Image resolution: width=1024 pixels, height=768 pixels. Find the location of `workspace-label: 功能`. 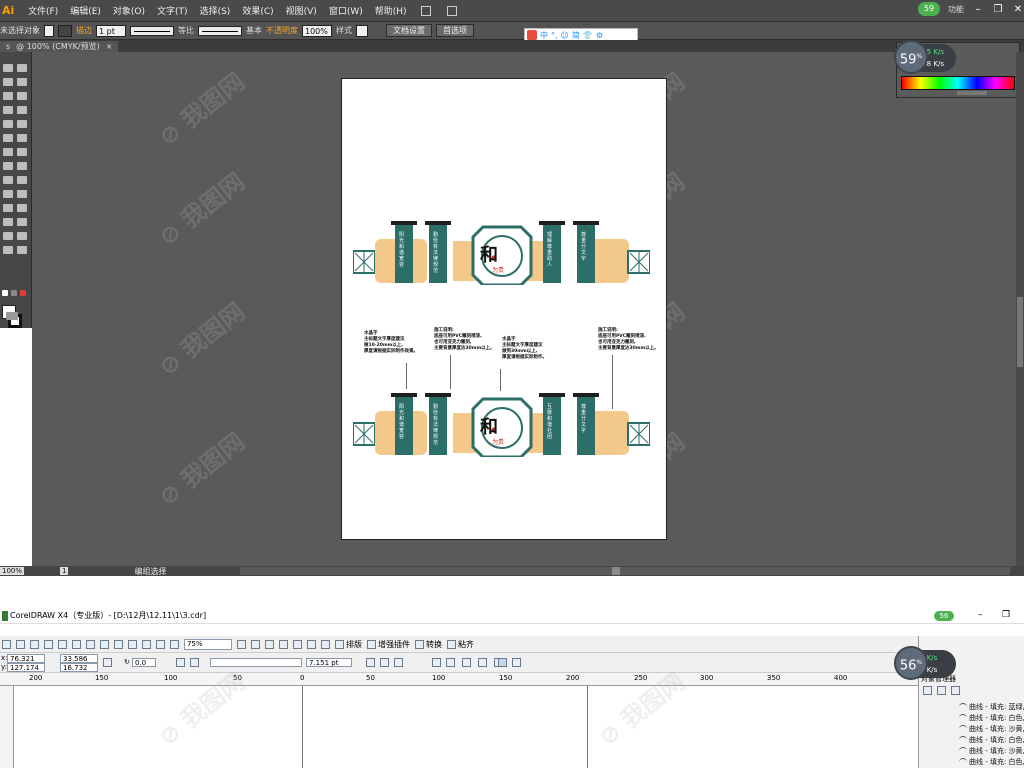

workspace-label: 功能 is located at coordinates (956, 9).